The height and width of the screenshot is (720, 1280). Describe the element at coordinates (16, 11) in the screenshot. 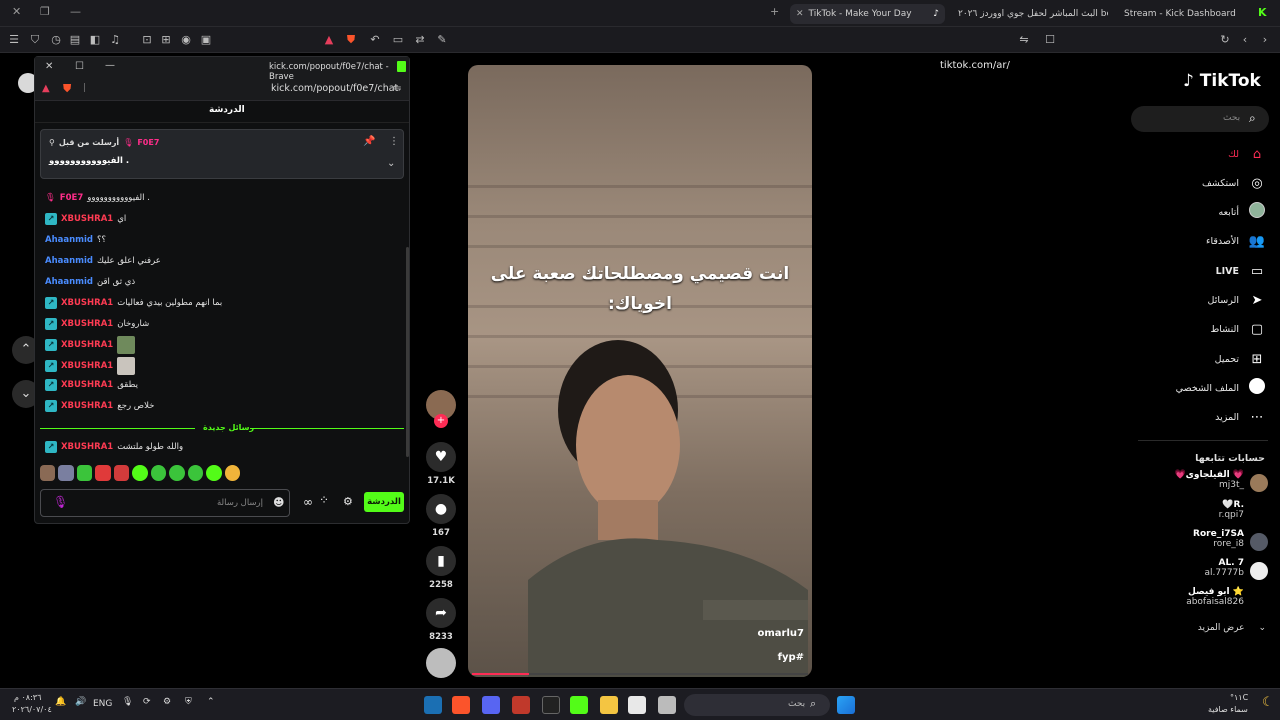

I see `close-window-icon: ✕` at that location.